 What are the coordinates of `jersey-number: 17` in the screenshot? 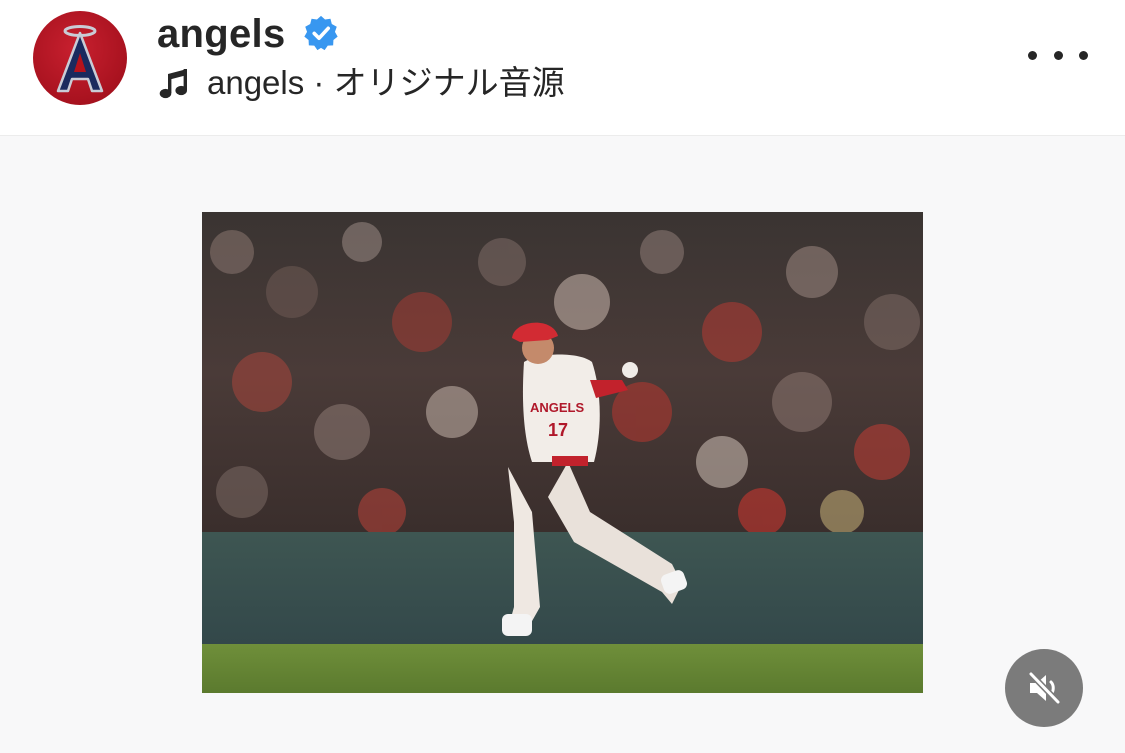 It's located at (558, 430).